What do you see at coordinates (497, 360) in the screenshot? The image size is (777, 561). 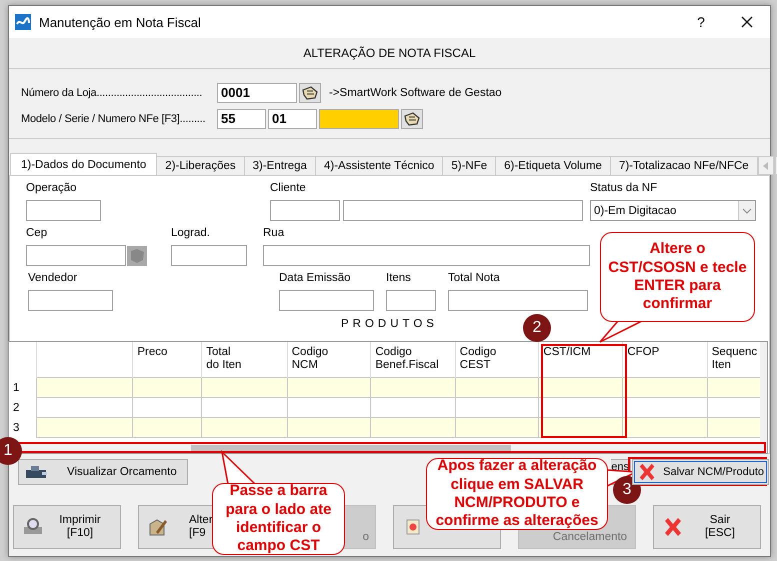 I see `column-header: Codigo CEST` at bounding box center [497, 360].